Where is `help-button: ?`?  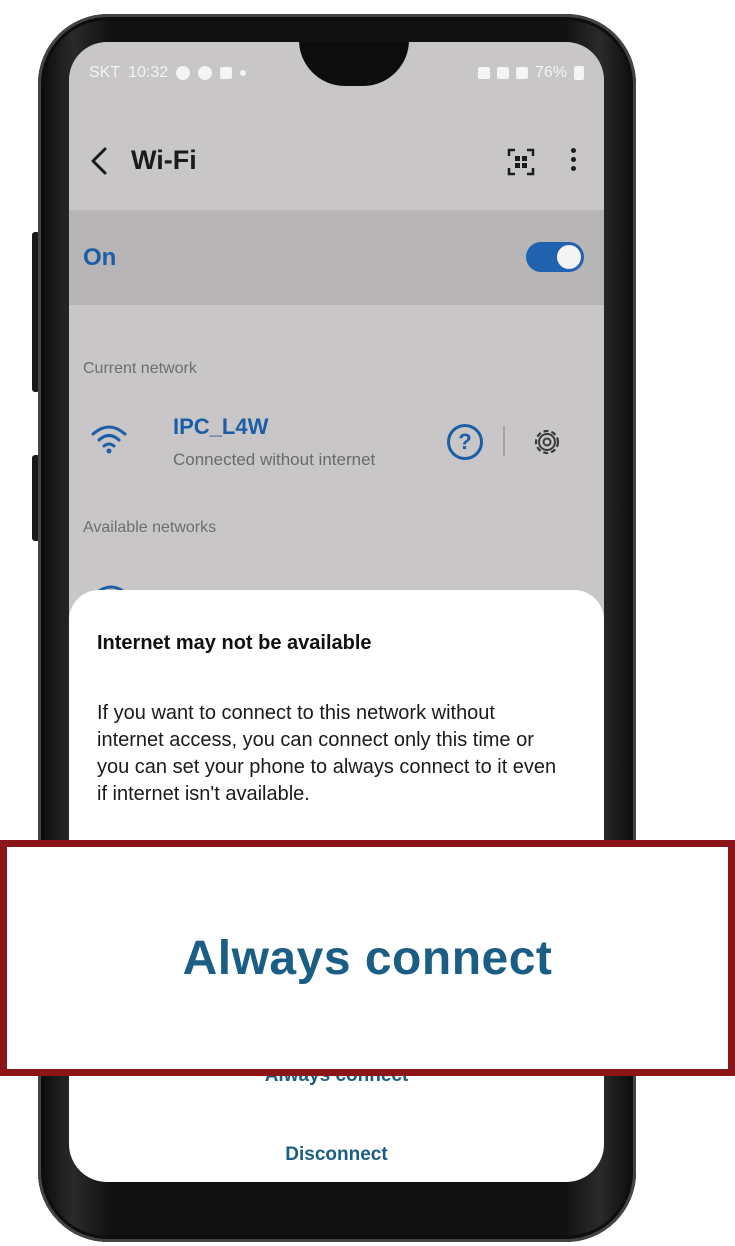
help-button: ? is located at coordinates (465, 442).